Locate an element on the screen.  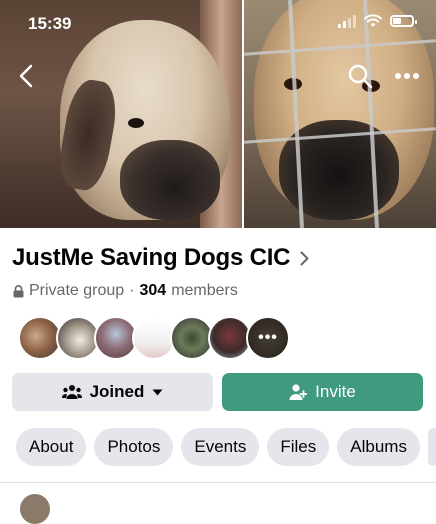
tab-files: Files is located at coordinates (298, 447).